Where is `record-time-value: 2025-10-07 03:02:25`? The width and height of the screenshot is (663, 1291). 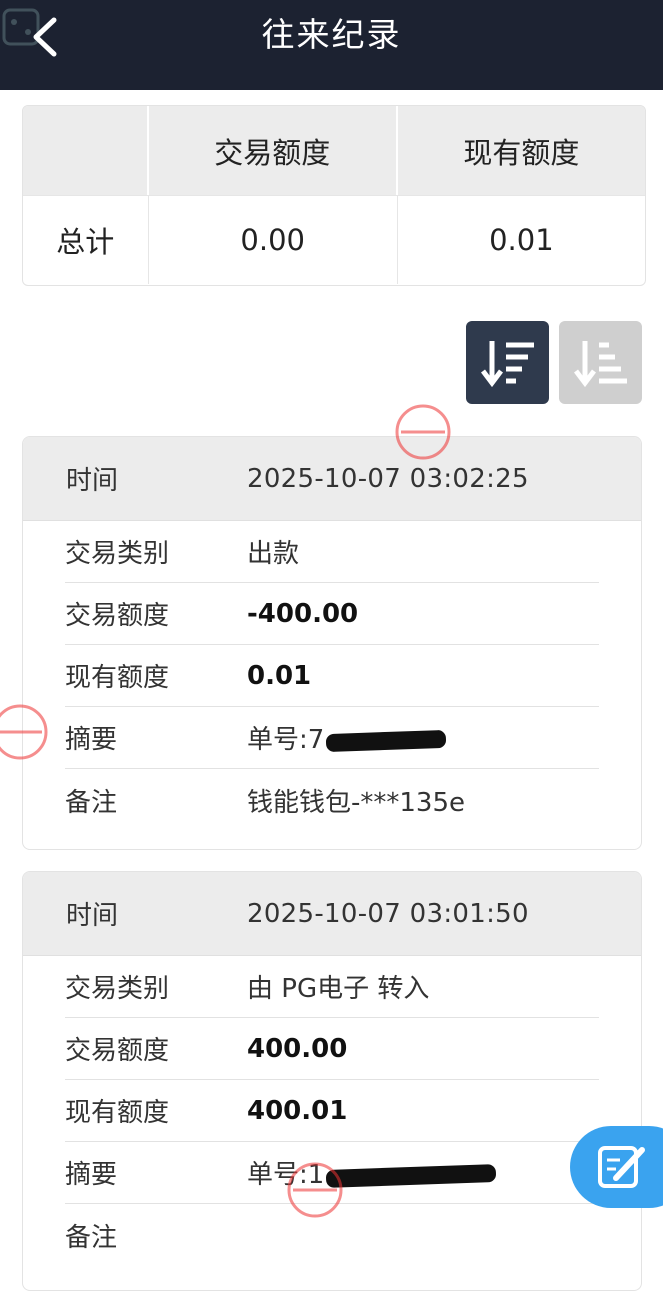 record-time-value: 2025-10-07 03:02:25 is located at coordinates (388, 478).